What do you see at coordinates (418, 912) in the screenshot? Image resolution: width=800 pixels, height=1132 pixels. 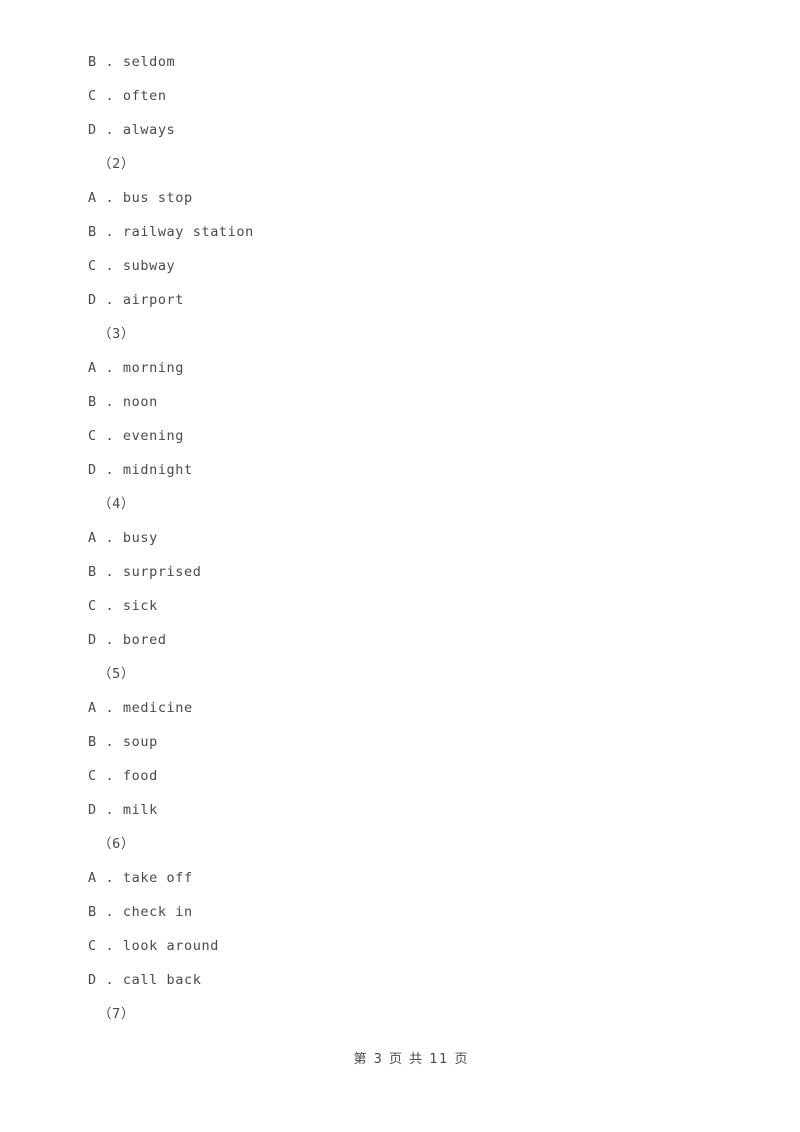 I see `answer-option: B . check in` at bounding box center [418, 912].